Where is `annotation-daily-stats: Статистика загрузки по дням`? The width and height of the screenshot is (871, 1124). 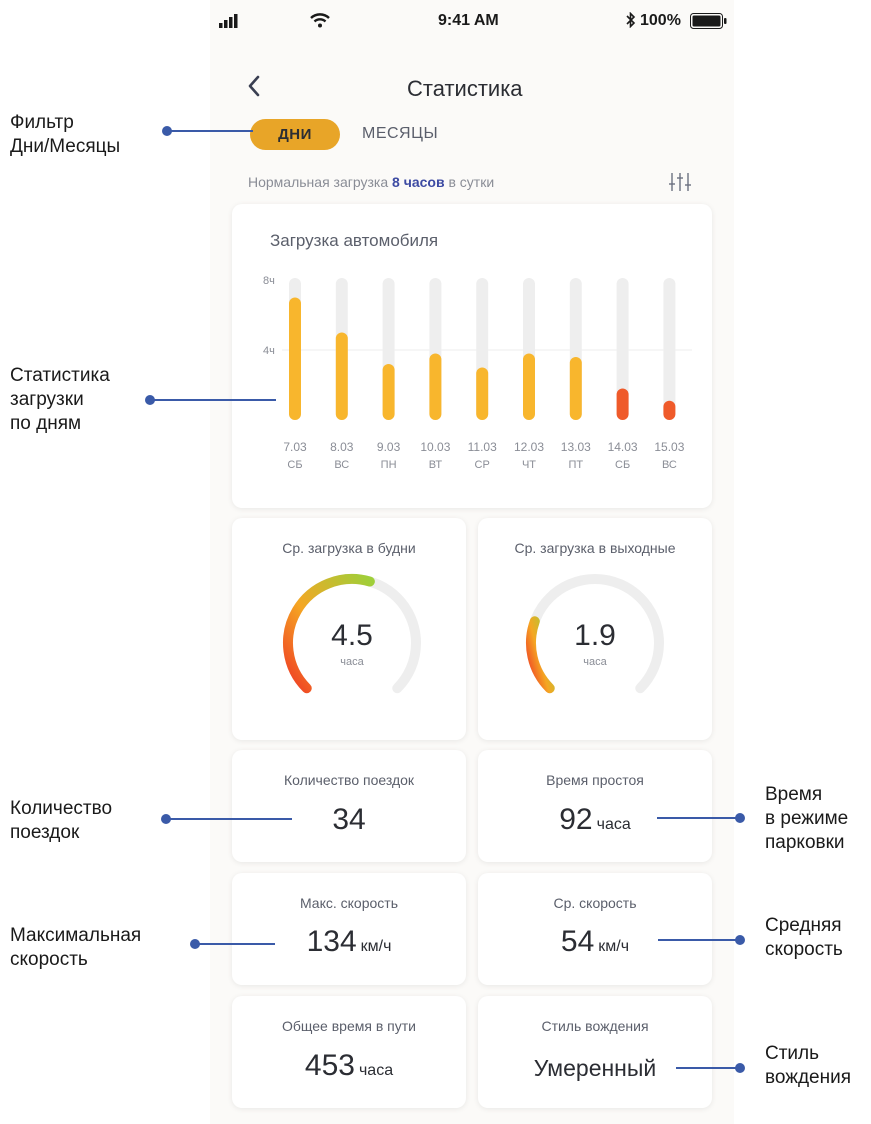 annotation-daily-stats: Статистика загрузки по дням is located at coordinates (60, 399).